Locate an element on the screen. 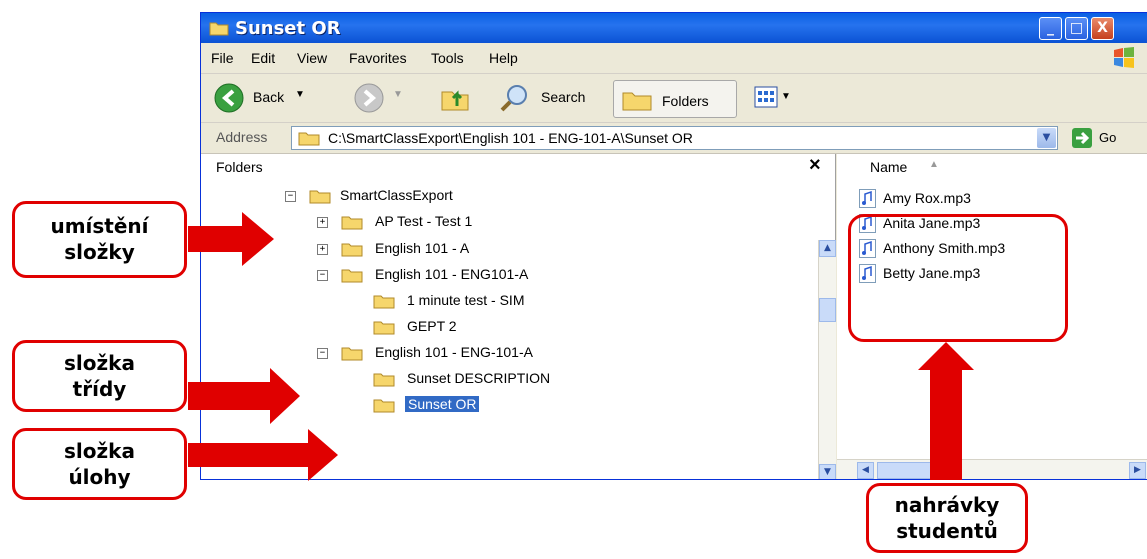  callout-line: úlohy is located at coordinates (99, 477).